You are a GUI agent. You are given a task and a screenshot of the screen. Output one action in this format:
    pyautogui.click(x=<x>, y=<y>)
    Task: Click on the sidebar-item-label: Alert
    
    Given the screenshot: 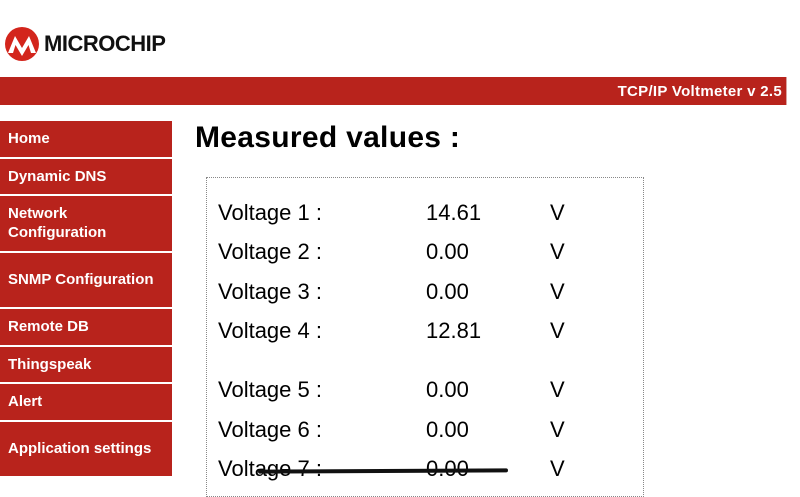 What is the action you would take?
    pyautogui.click(x=25, y=402)
    